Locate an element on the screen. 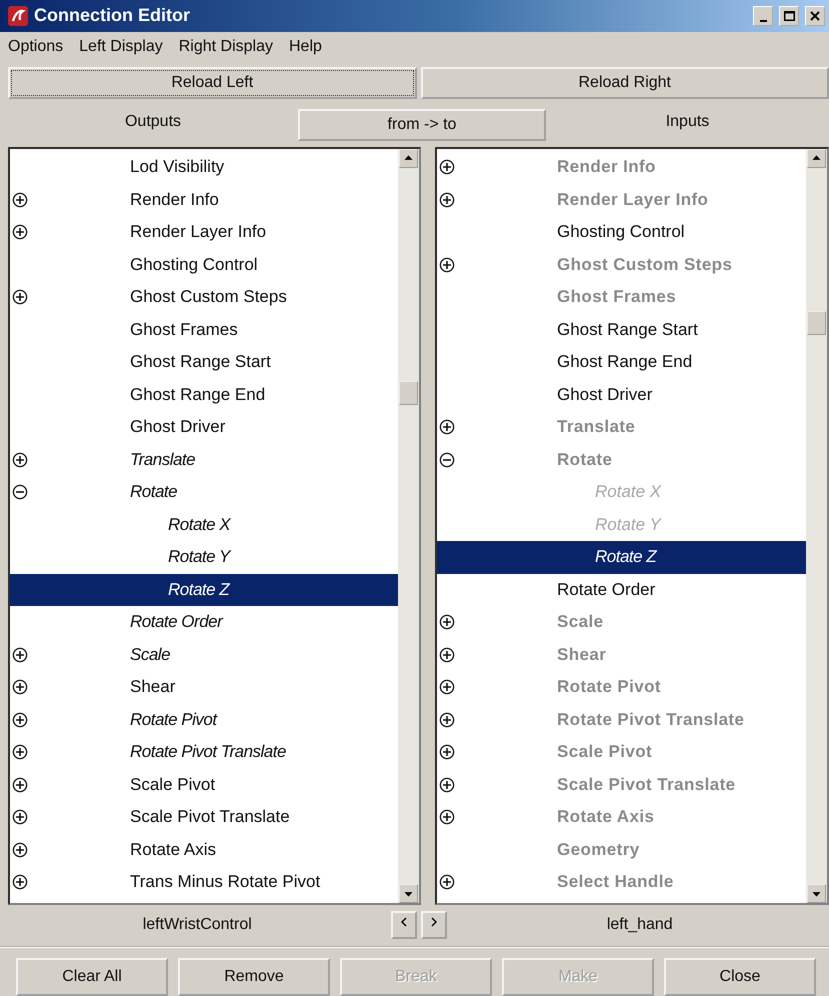 This screenshot has height=996, width=829. close-button is located at coordinates (815, 16).